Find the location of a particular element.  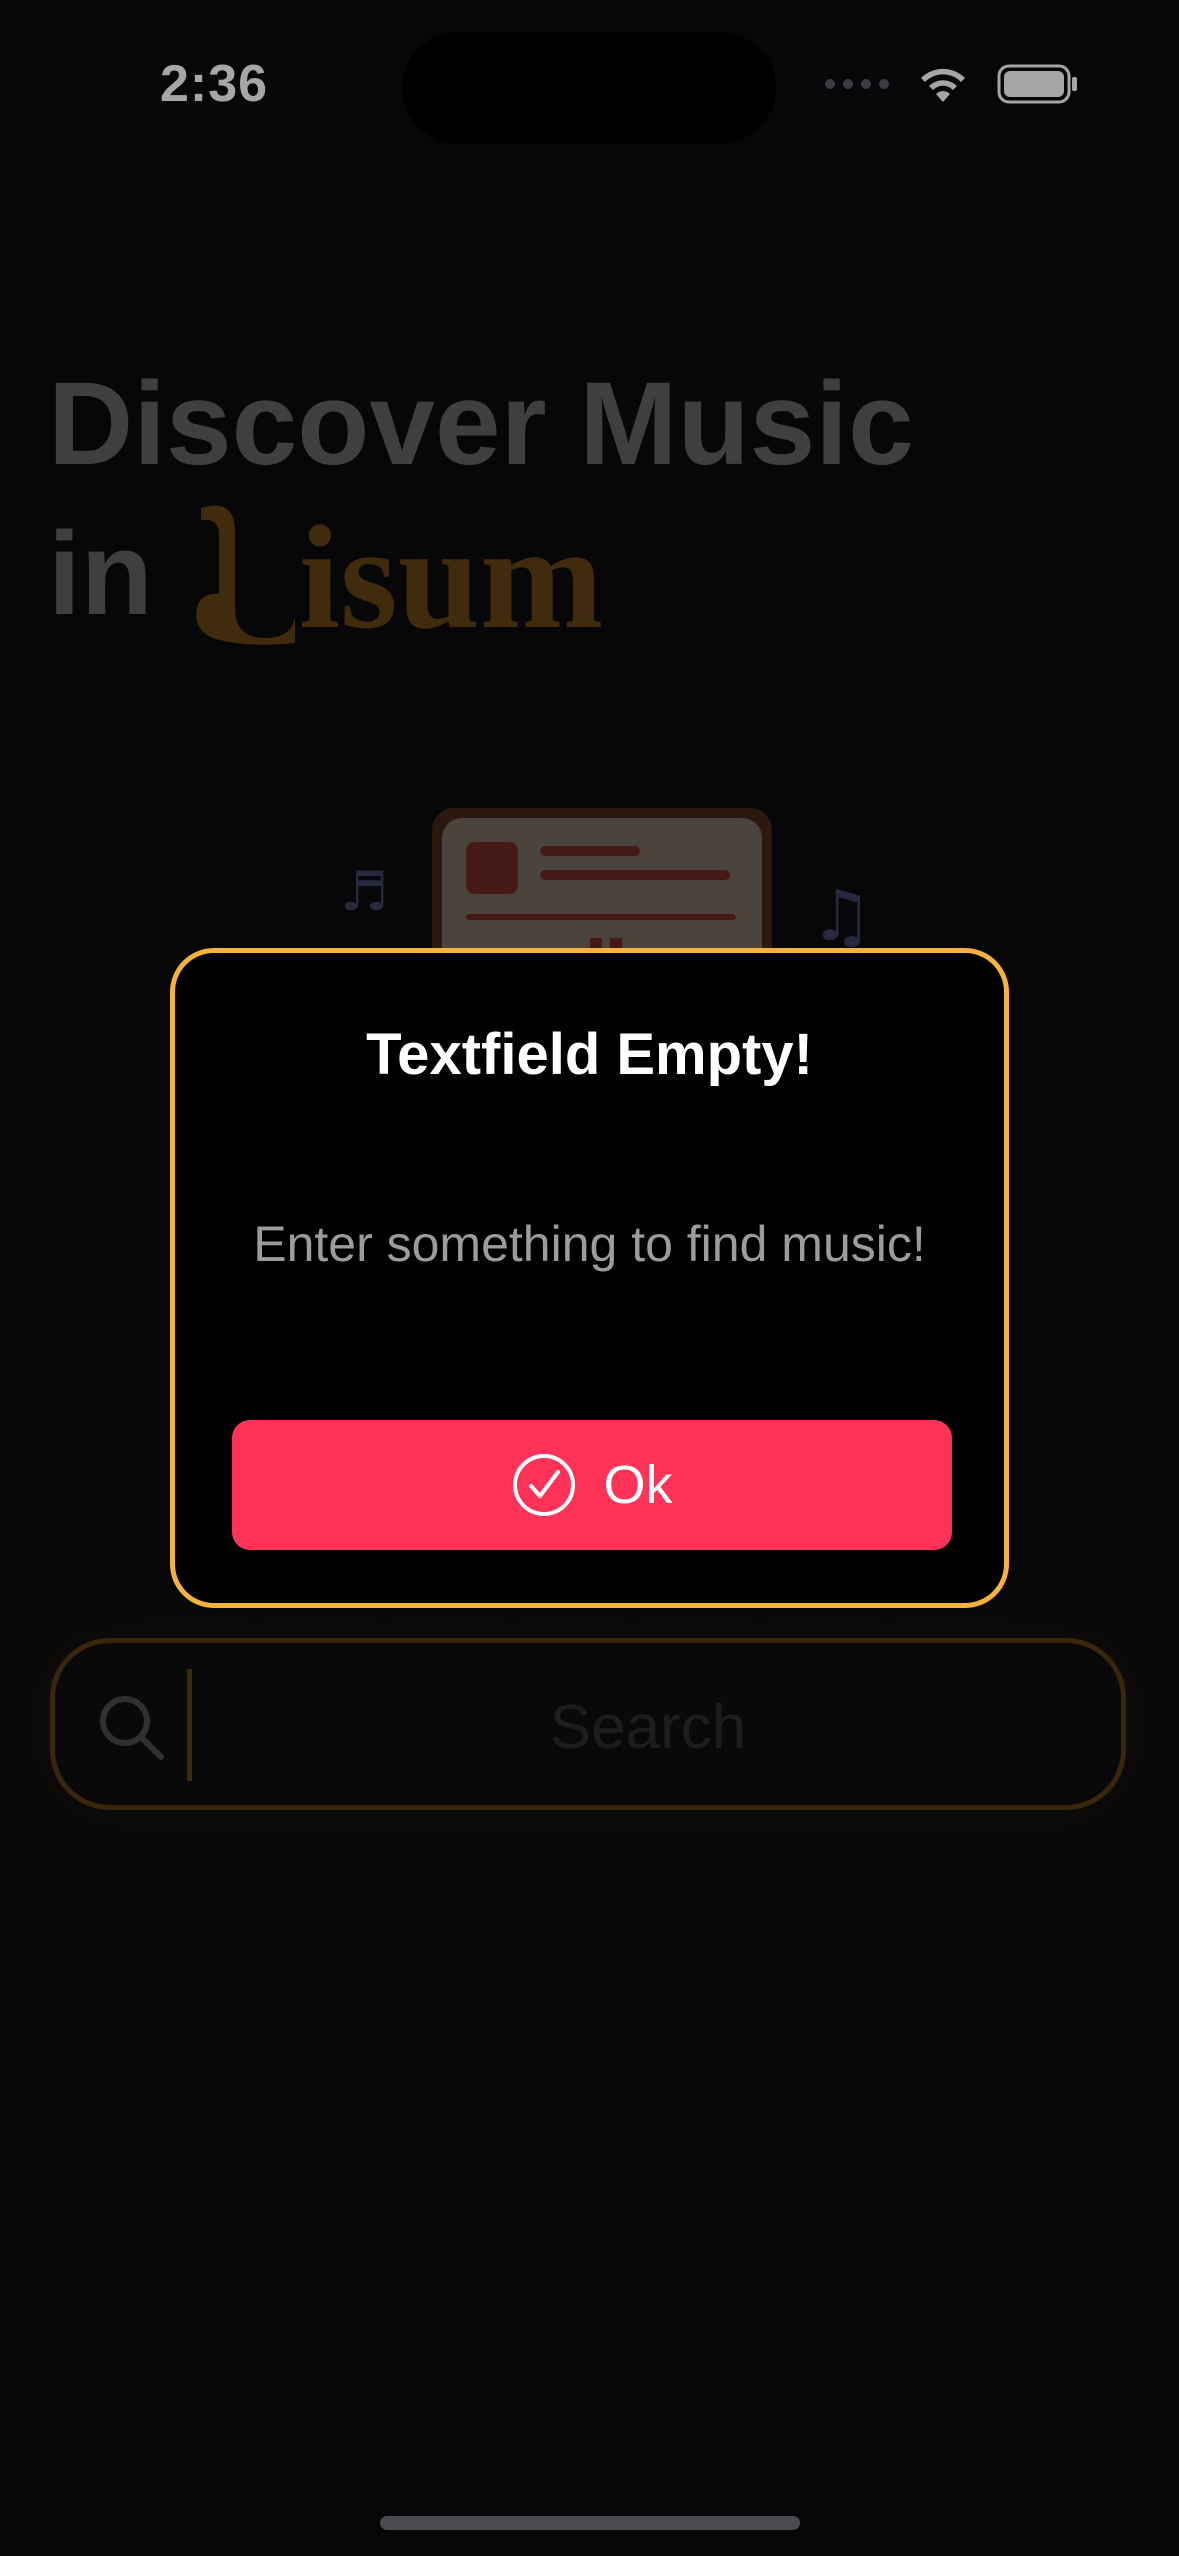

alert-title: Textfield Empty! is located at coordinates (589, 1054).